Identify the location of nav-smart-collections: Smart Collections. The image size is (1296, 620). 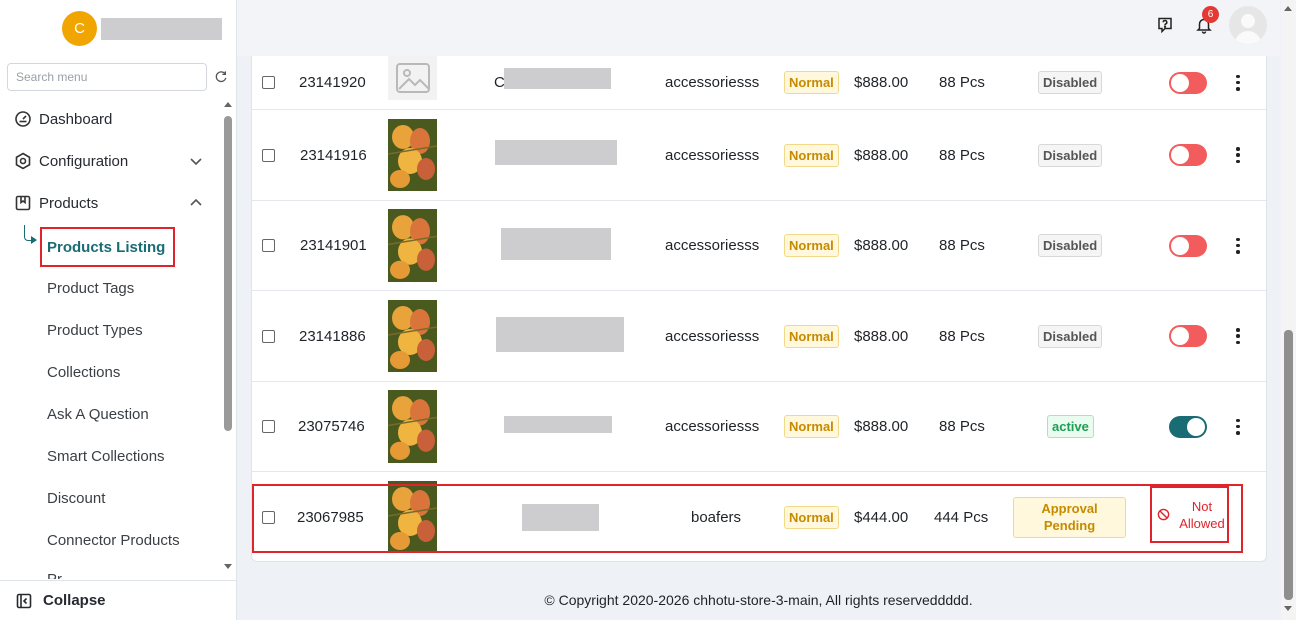
(106, 456).